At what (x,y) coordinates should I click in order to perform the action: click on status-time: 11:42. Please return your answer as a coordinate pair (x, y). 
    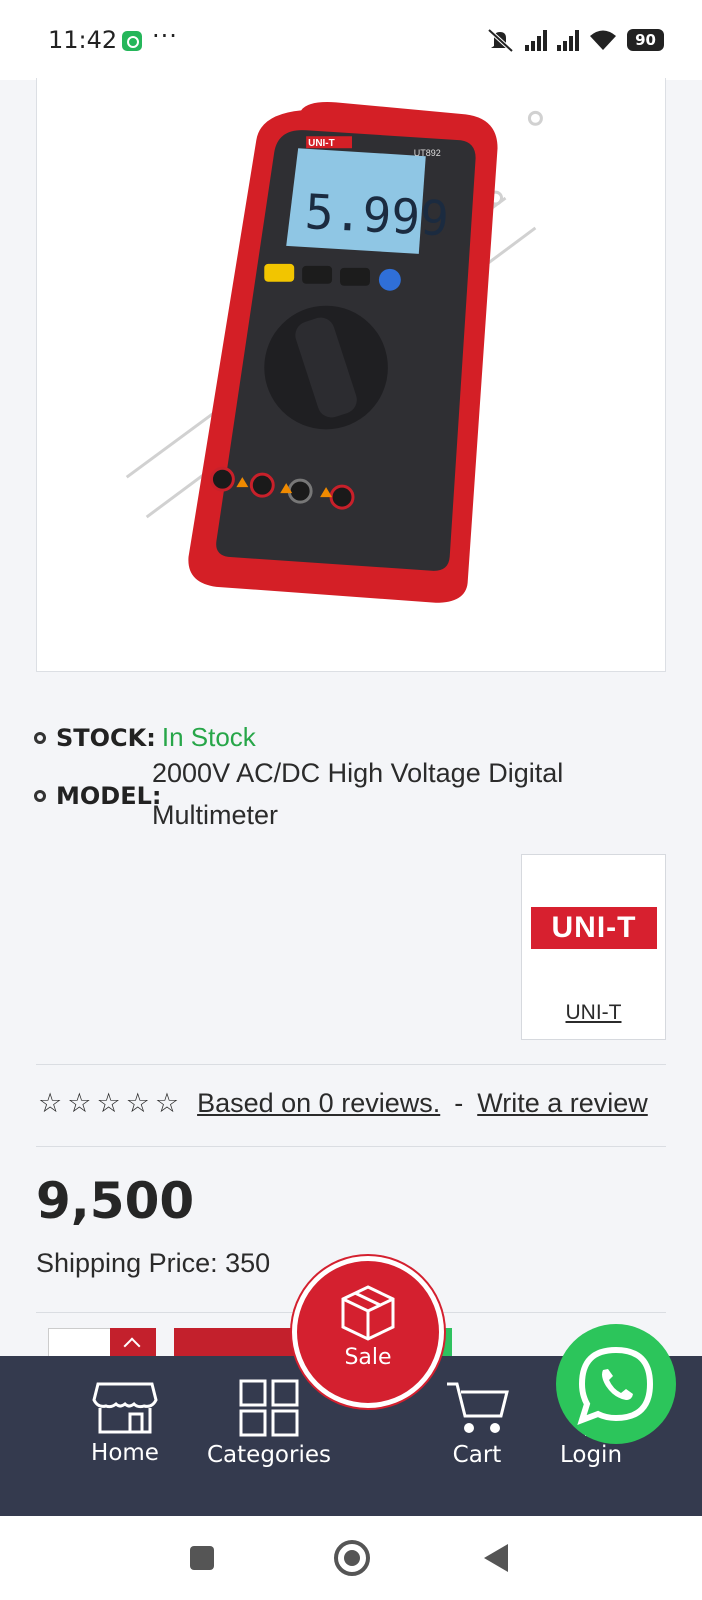
    Looking at the image, I should click on (83, 40).